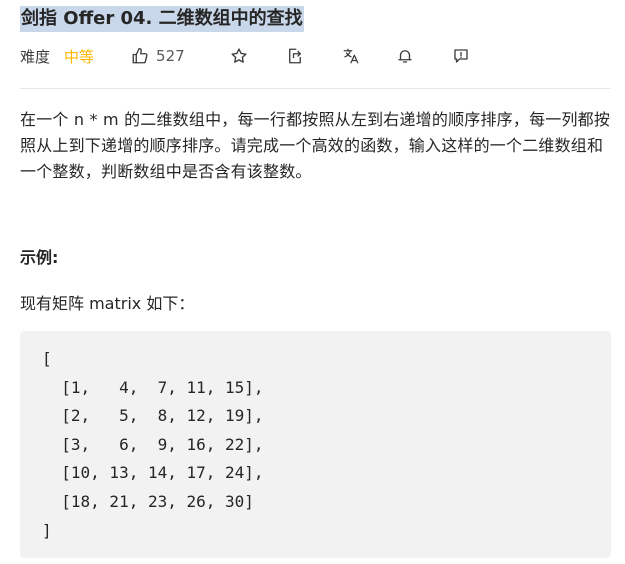 The width and height of the screenshot is (625, 564). I want to click on favorite-button, so click(239, 56).